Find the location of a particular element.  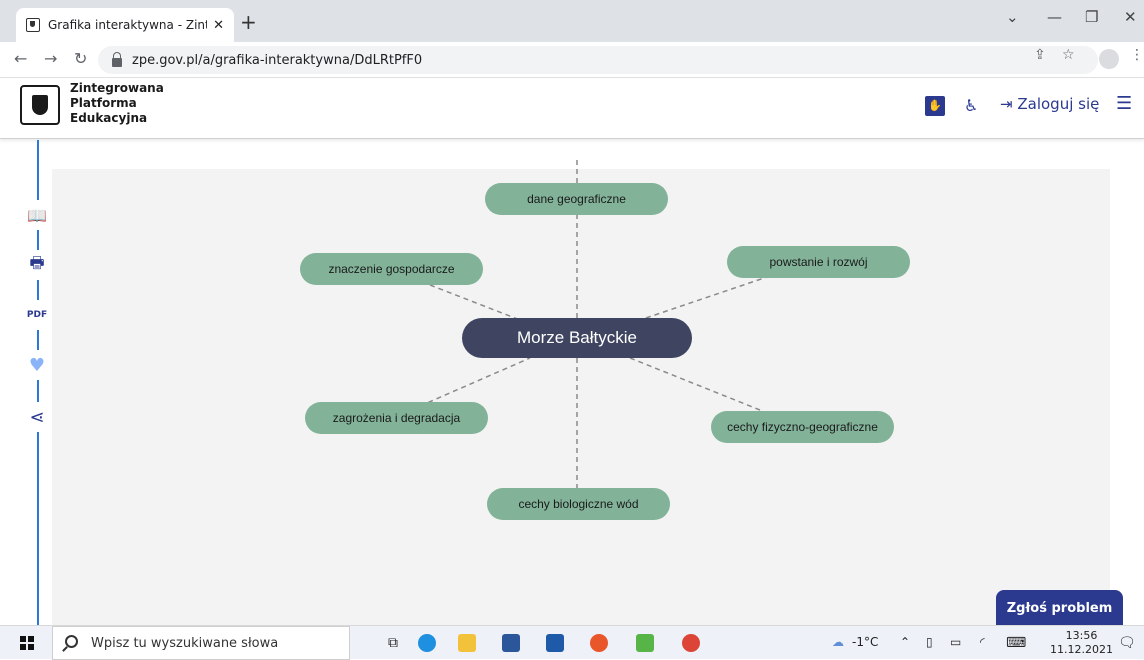

logo-line: Zintegrowana is located at coordinates (117, 88).